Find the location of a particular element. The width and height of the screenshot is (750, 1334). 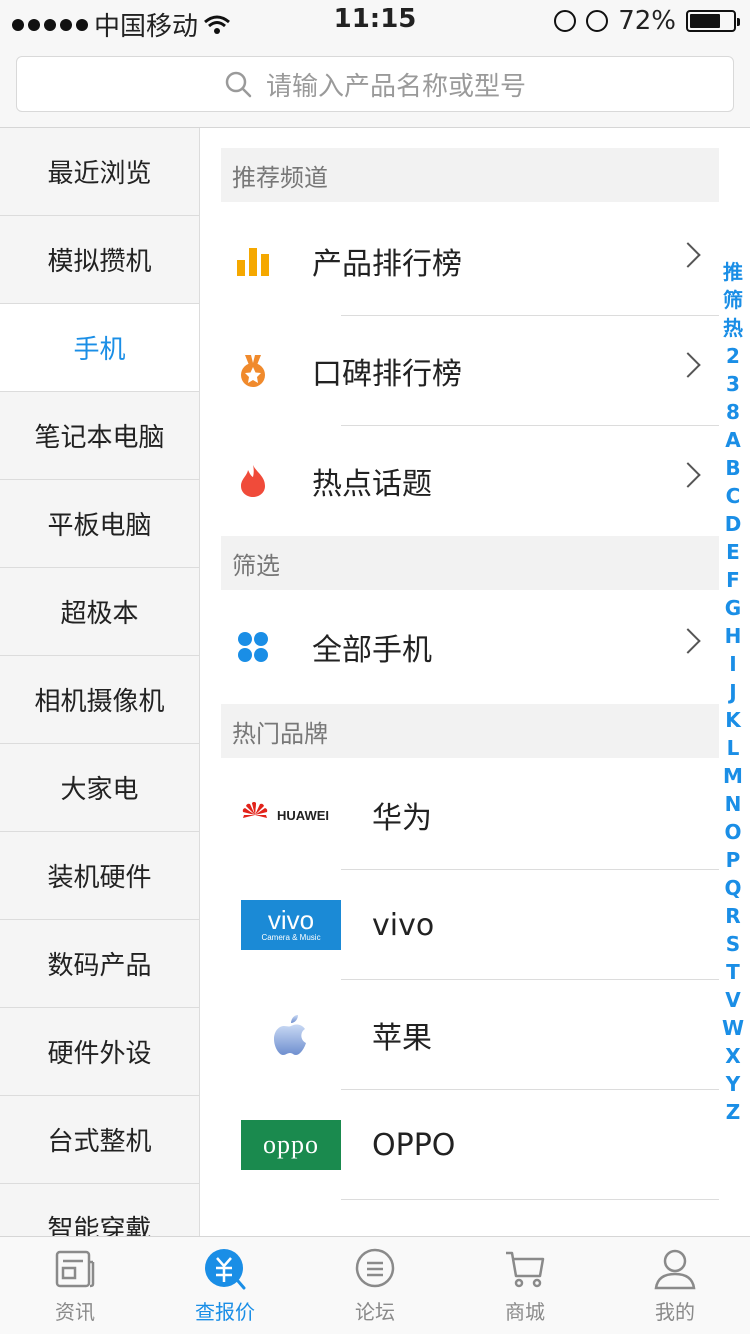

reputation-ranking-row: 口碑排行榜 is located at coordinates (470, 371).